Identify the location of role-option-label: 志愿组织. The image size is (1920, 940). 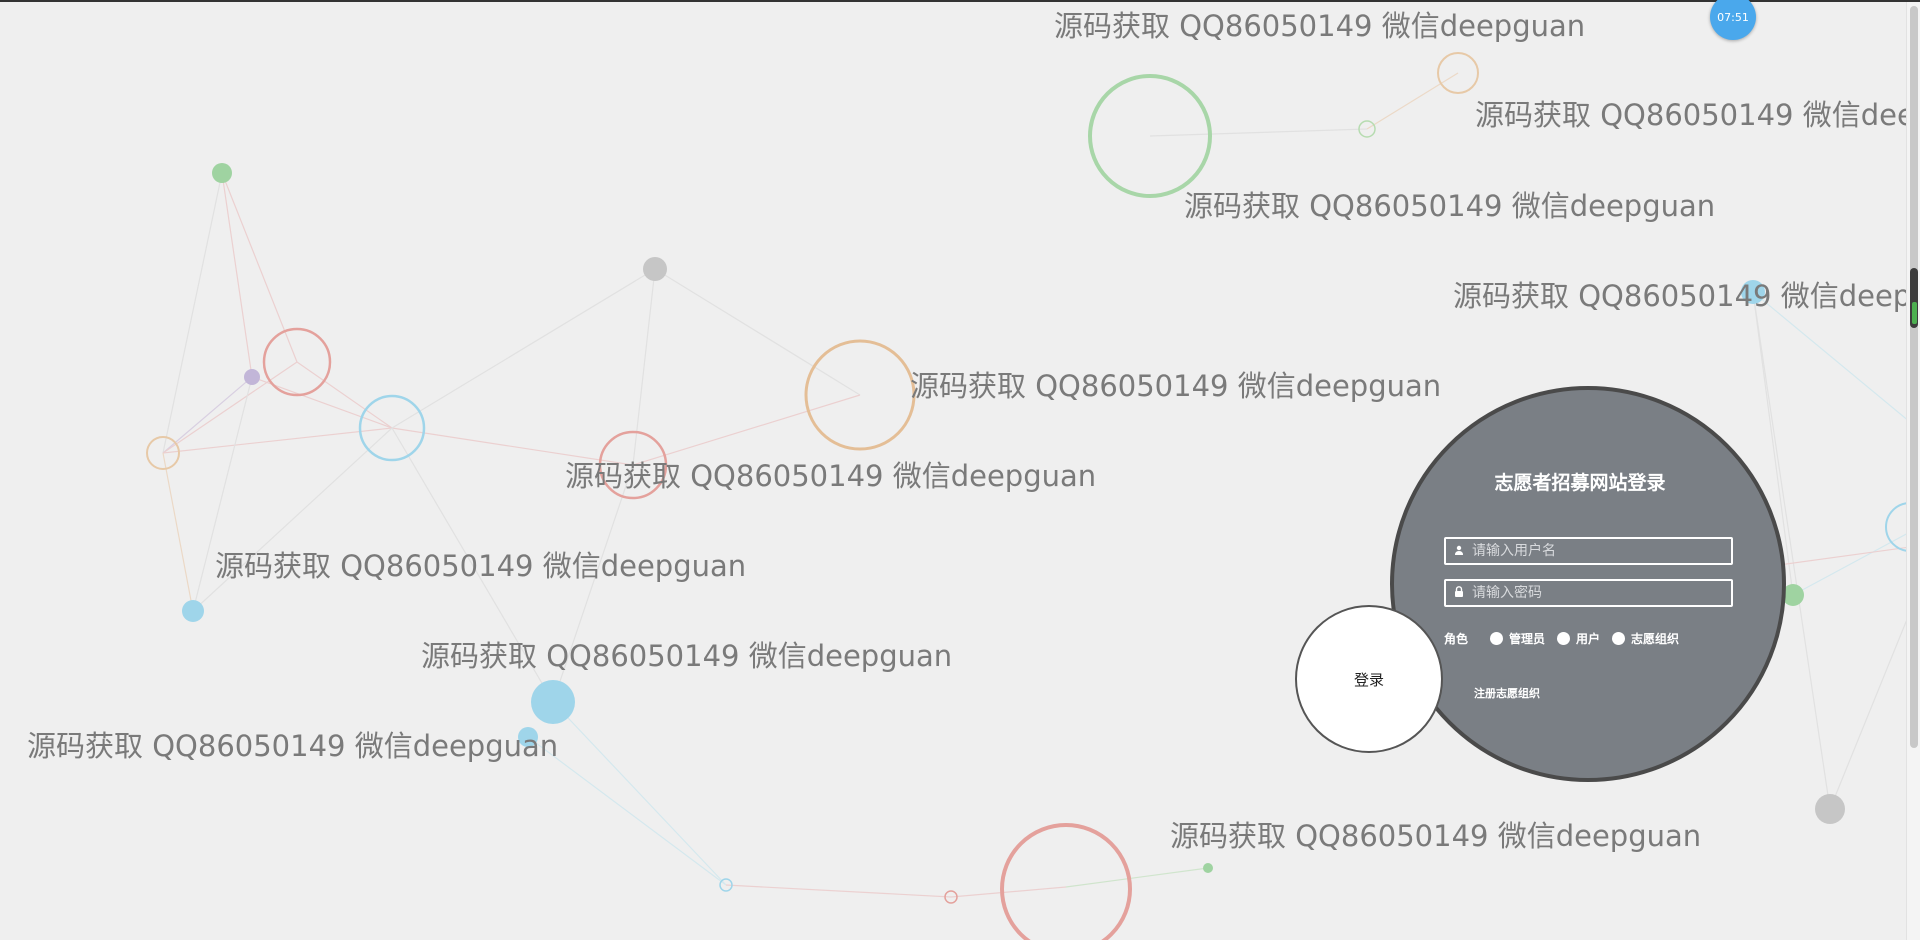
(1655, 639).